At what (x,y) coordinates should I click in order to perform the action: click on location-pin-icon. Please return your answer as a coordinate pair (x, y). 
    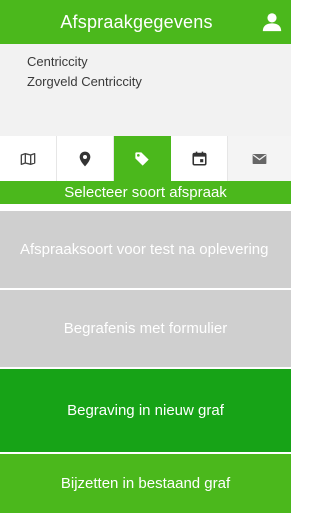
    Looking at the image, I should click on (85, 158).